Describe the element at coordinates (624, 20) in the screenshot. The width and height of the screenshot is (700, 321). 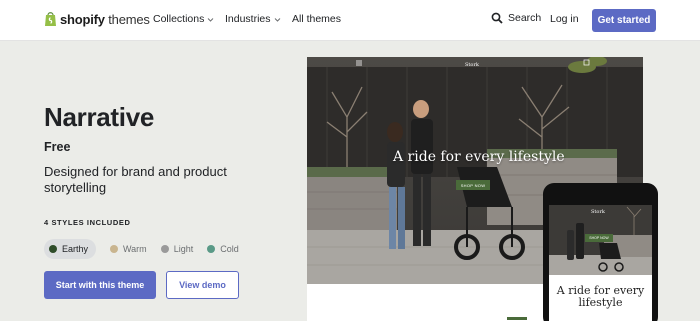
I see `get-started-button: Get started` at that location.